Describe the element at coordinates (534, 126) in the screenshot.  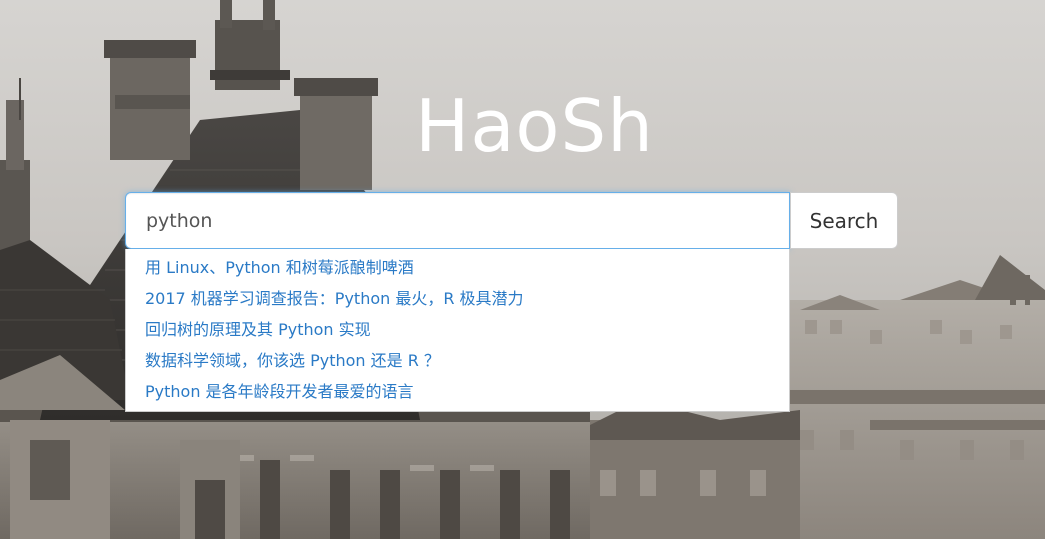
I see `site-title: HaoSh` at that location.